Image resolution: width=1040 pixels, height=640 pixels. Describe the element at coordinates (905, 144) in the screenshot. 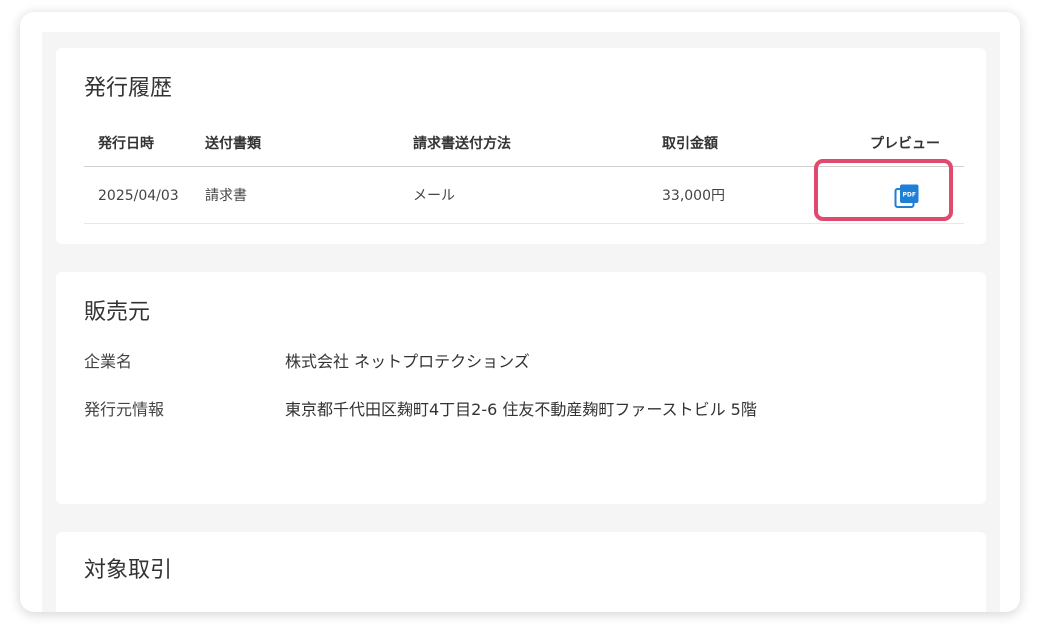

I see `col-header-preview: プレビュー` at that location.